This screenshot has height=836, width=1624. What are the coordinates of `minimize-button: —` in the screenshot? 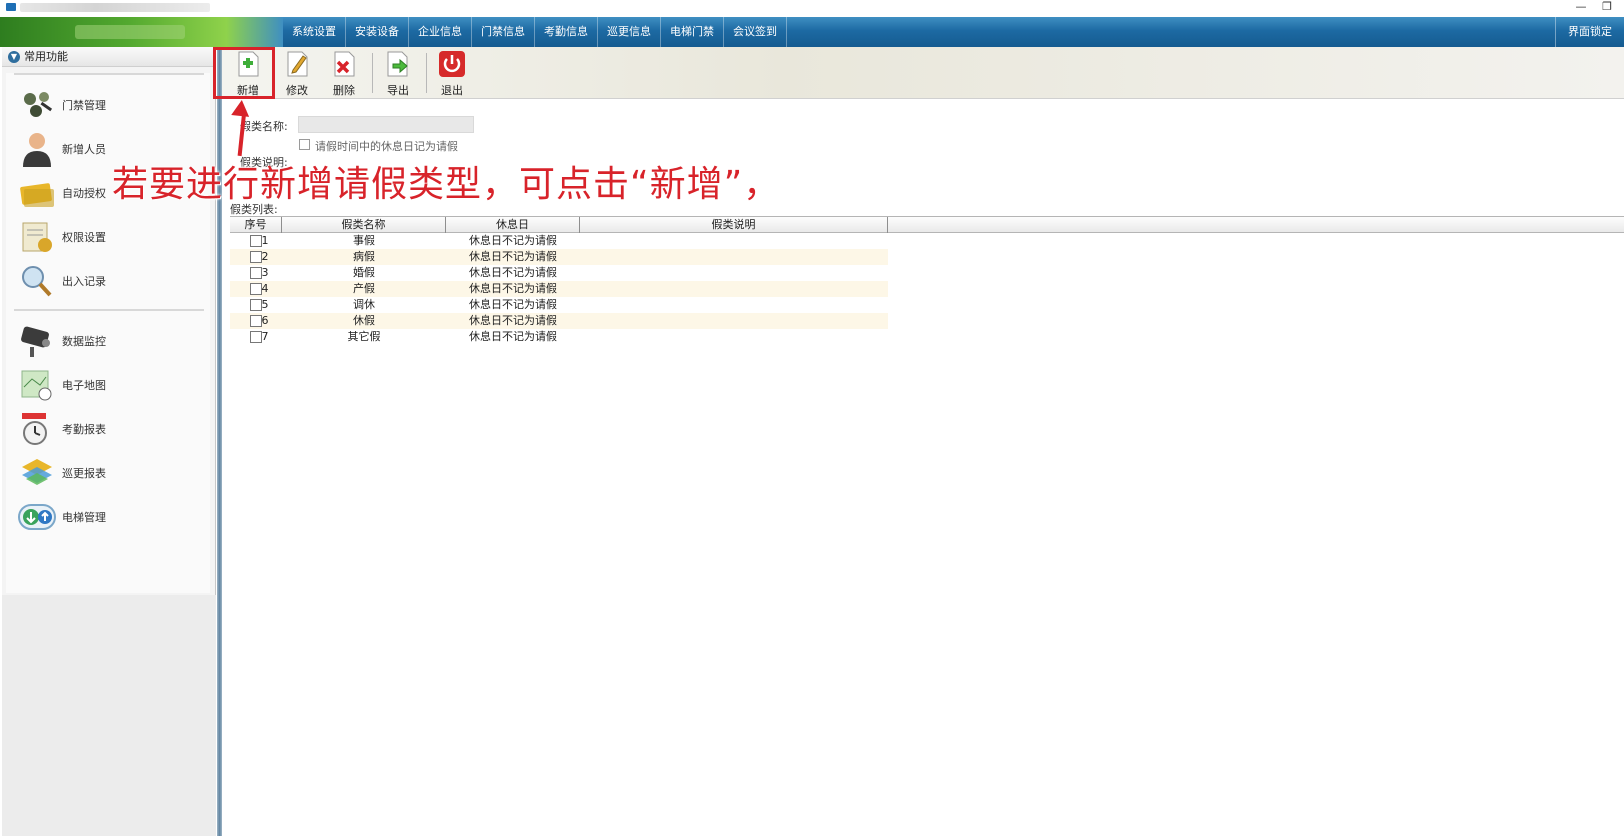 It's located at (1581, 8).